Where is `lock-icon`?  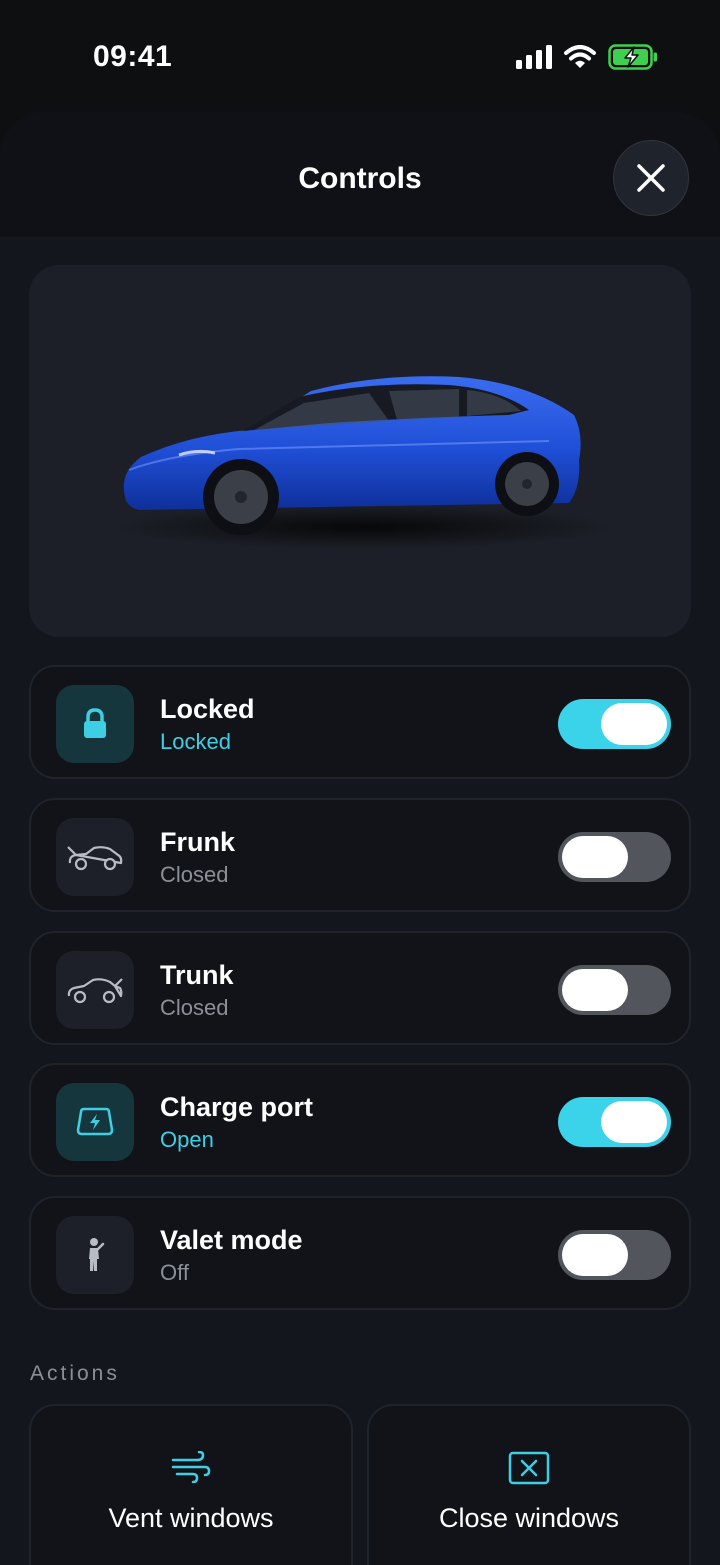
lock-icon is located at coordinates (95, 723).